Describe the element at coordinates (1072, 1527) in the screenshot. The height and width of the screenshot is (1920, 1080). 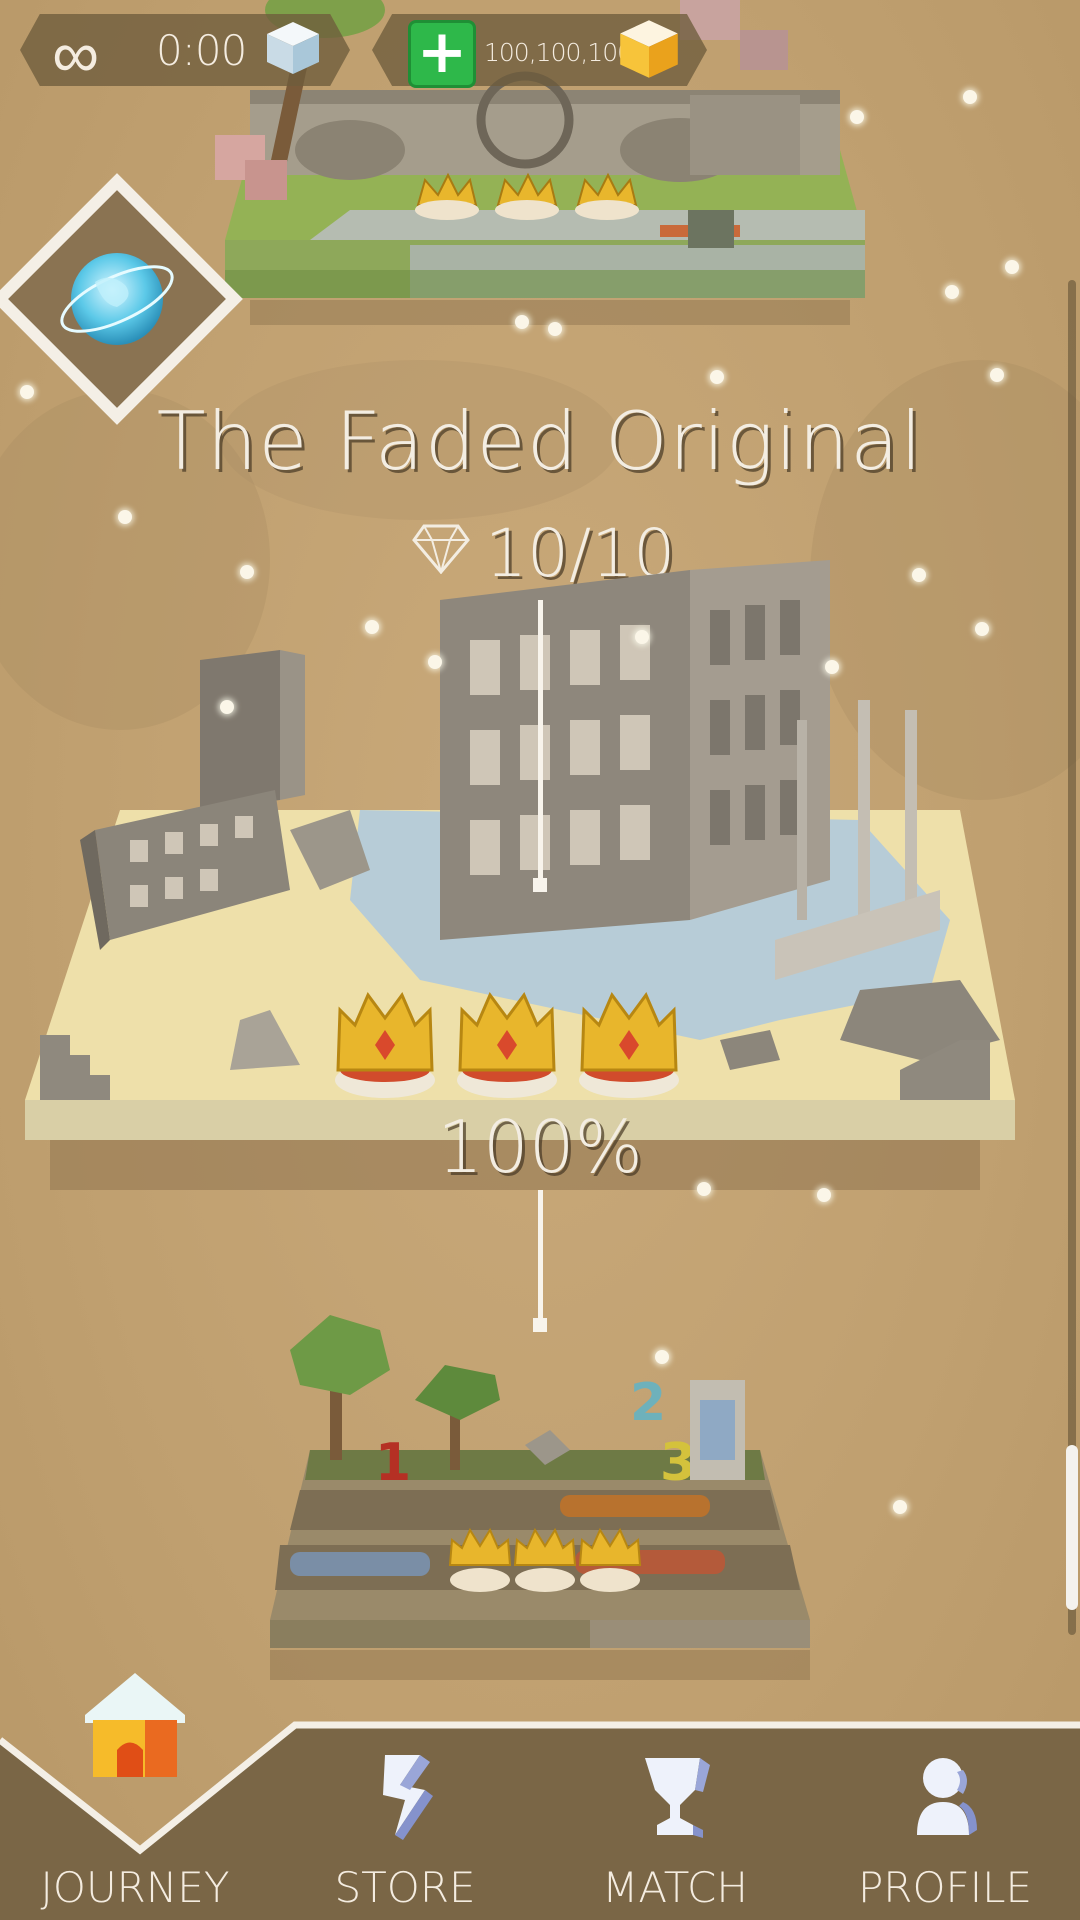
I see `scrollbar-thumb` at that location.